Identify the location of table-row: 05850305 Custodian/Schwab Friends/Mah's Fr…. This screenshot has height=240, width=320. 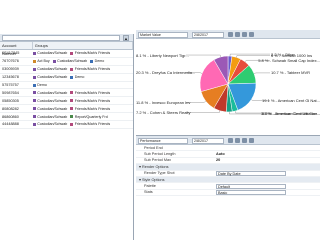
(66, 101).